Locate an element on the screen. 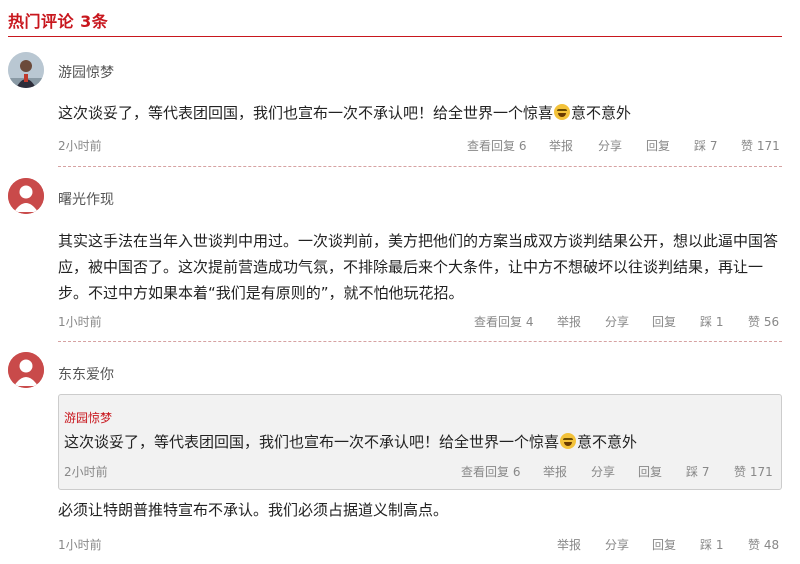 This screenshot has height=564, width=800. comment-text: 必须让特朗普推特宣布不承认。我们必须占据道义制高点。 is located at coordinates (253, 510).